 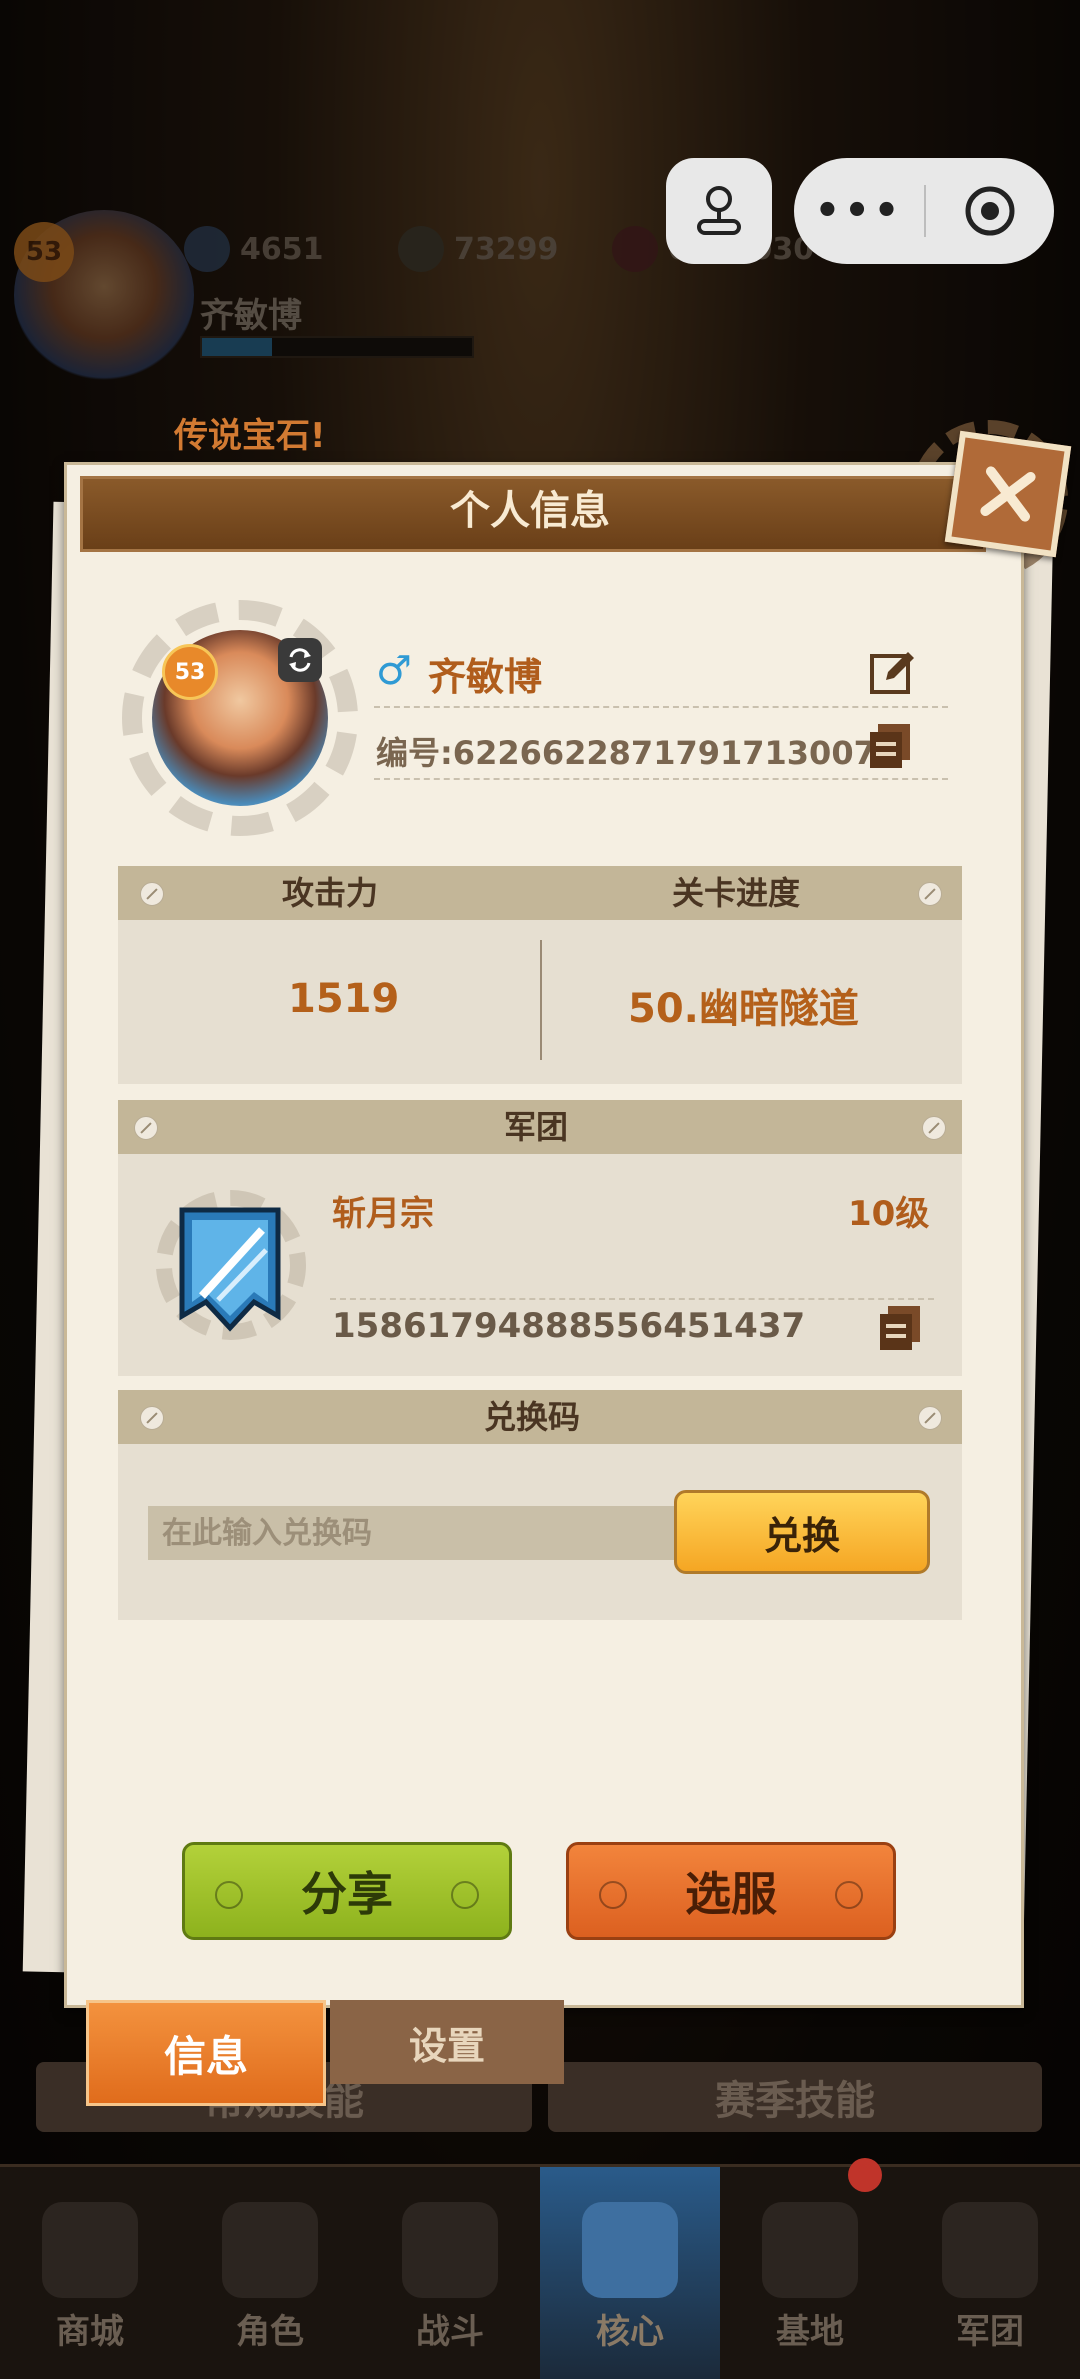 What do you see at coordinates (485, 677) in the screenshot?
I see `profile-name: 齐敏博` at bounding box center [485, 677].